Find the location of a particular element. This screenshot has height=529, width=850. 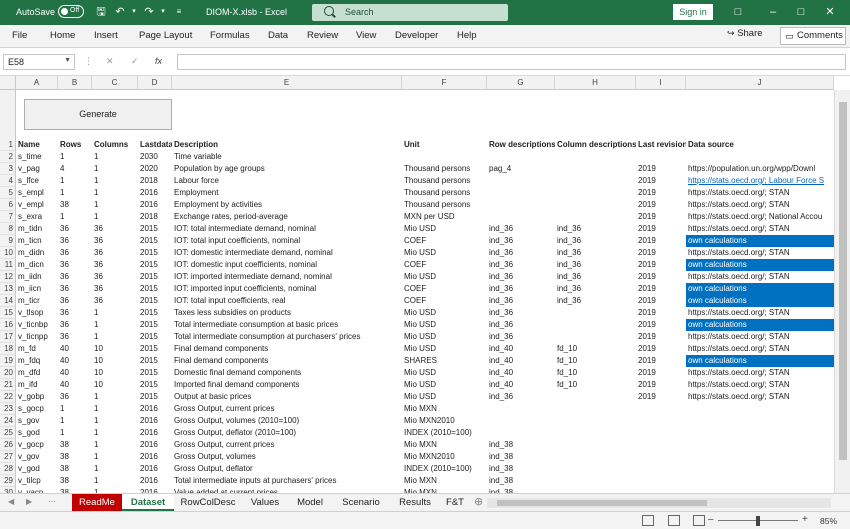

cell-description: Employment by activities is located at coordinates (287, 205).